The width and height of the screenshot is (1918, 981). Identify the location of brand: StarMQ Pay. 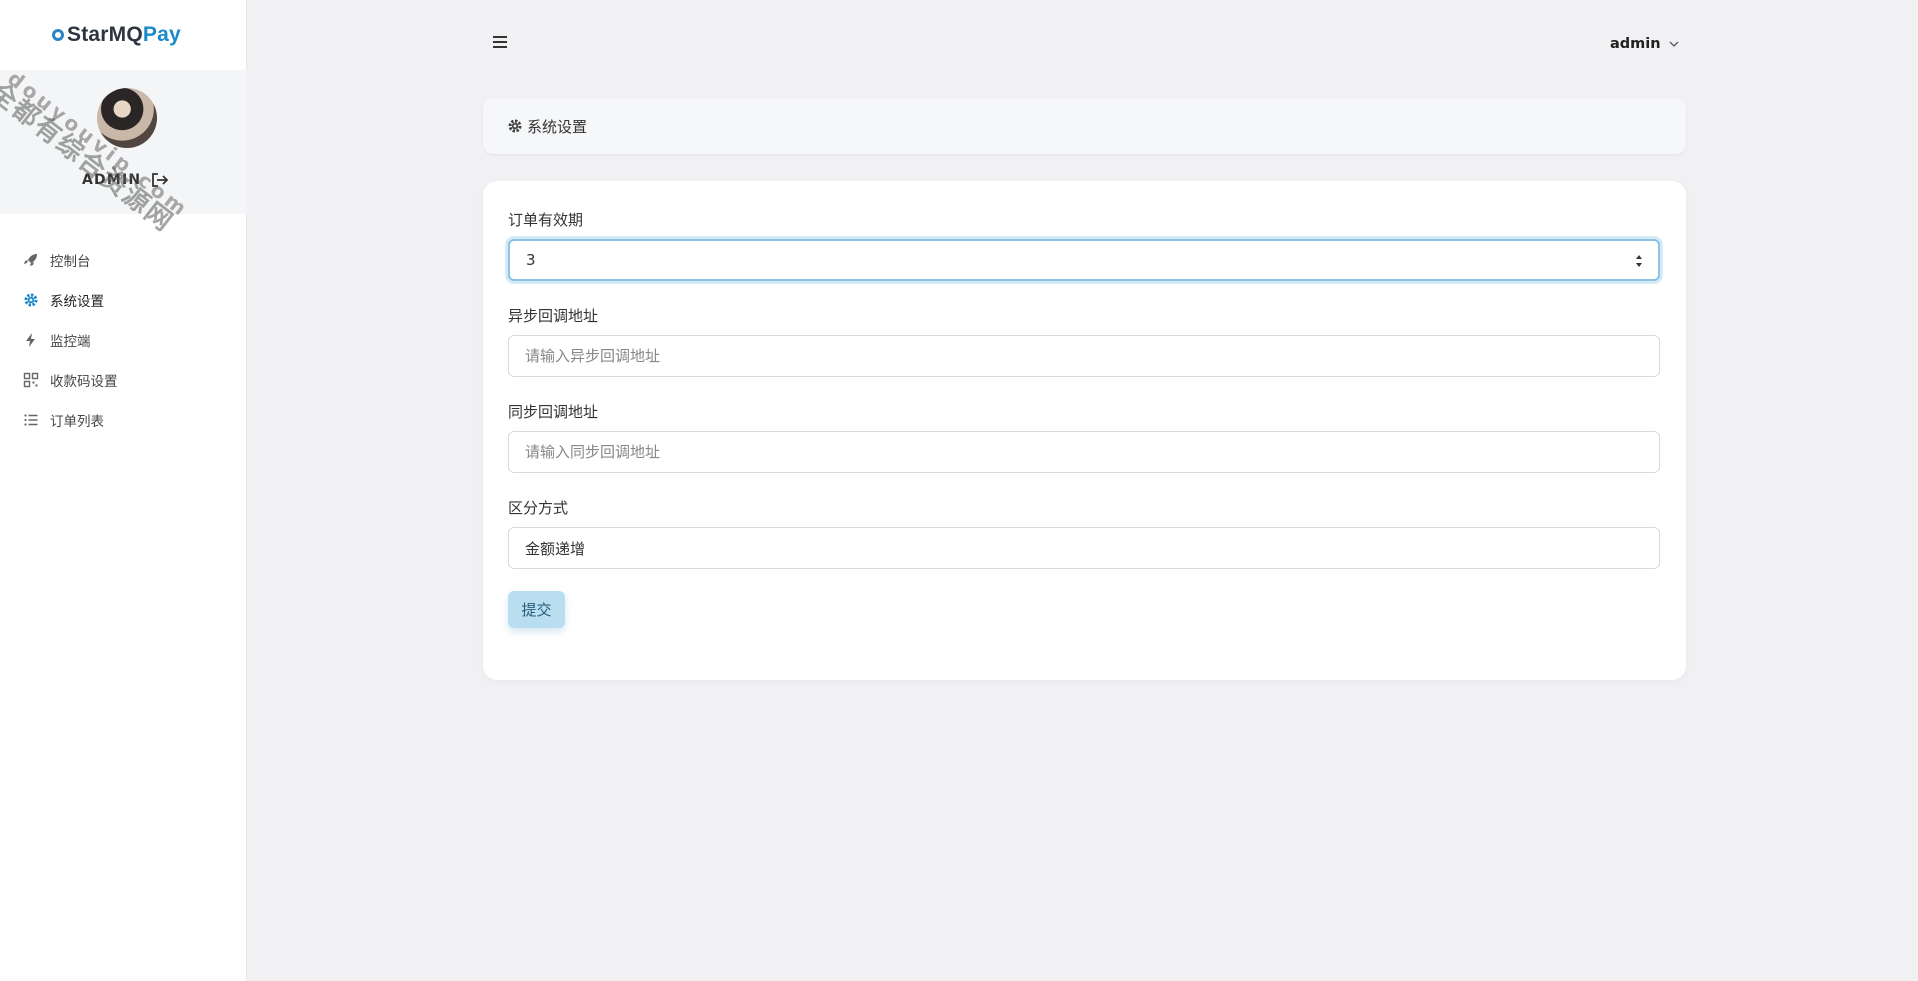
(123, 35).